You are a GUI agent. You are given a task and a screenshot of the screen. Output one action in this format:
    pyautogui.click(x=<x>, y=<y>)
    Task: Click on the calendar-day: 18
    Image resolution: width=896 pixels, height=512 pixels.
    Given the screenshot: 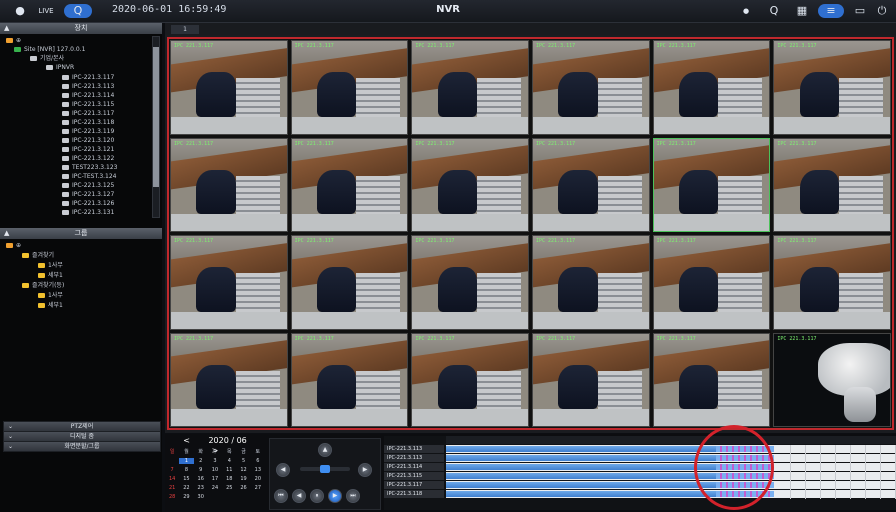 What is the action you would take?
    pyautogui.click(x=229, y=479)
    